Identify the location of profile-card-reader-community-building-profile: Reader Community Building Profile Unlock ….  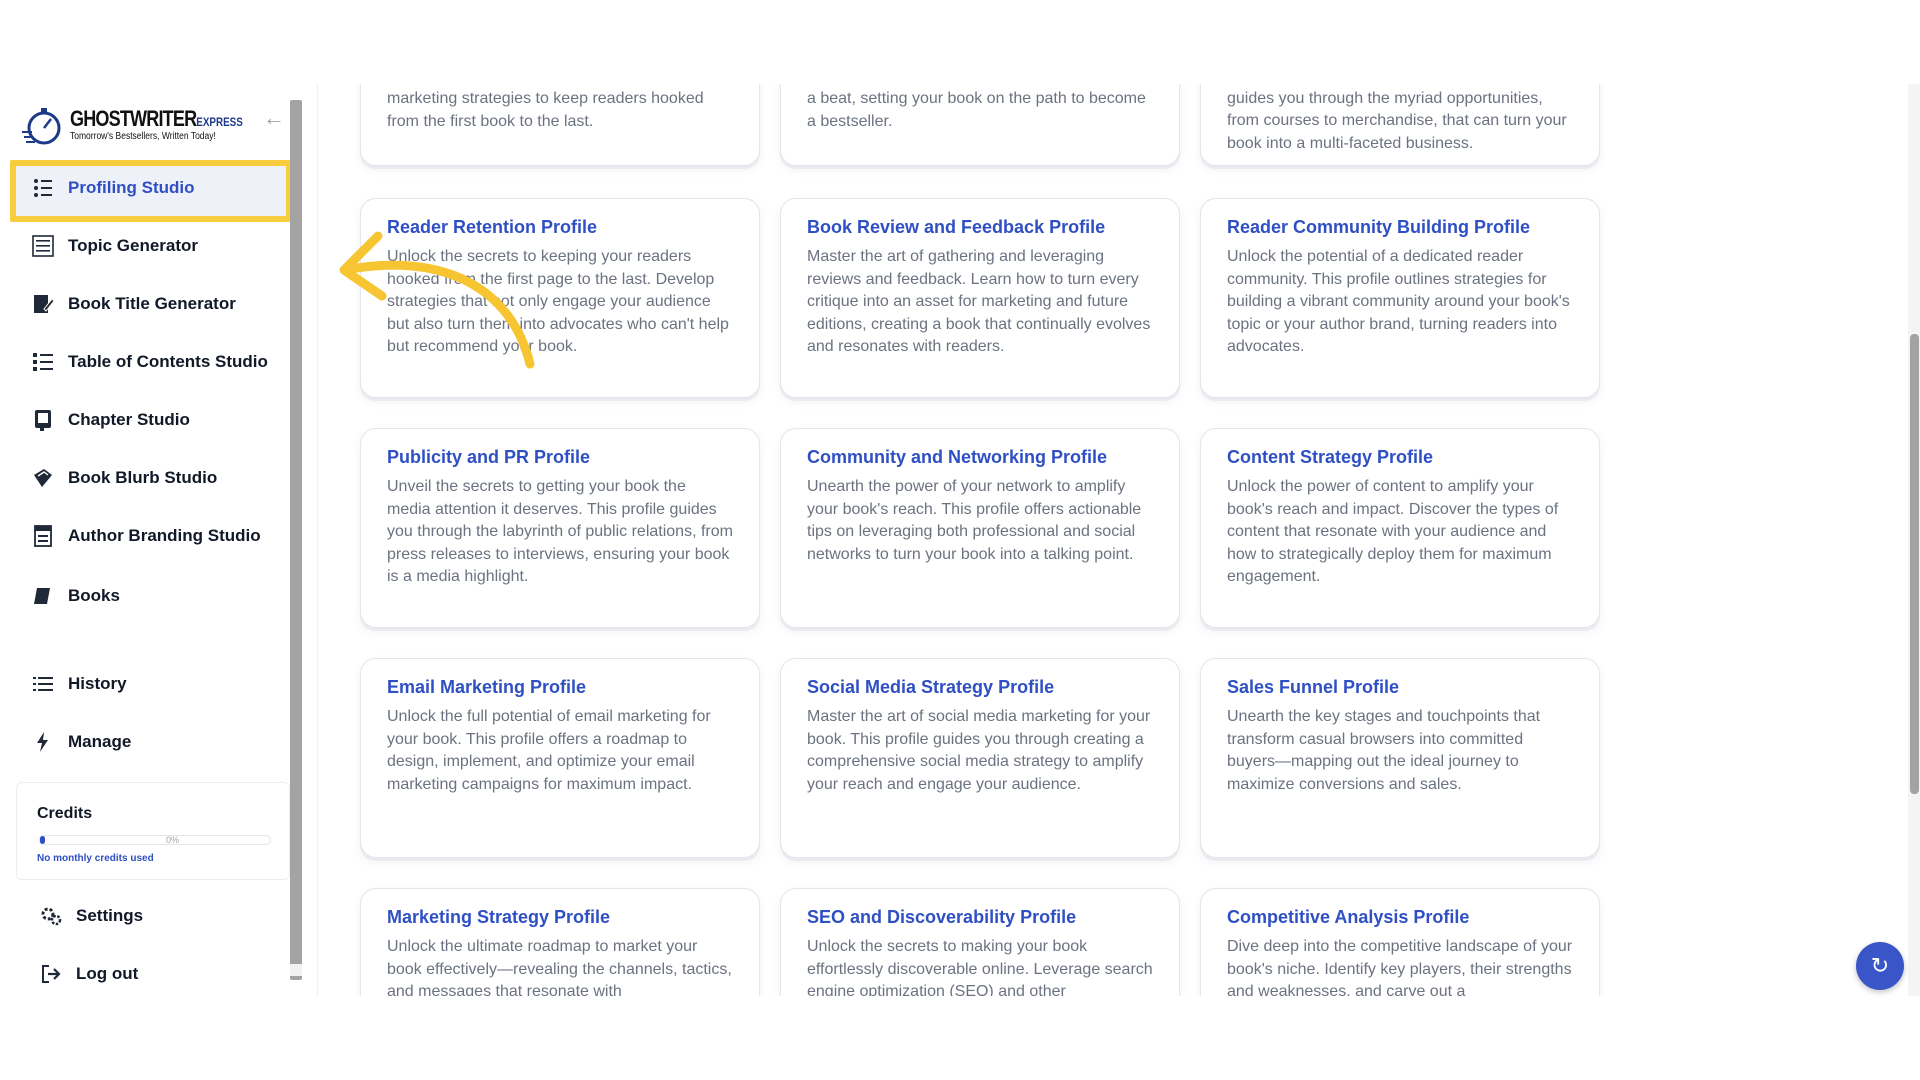
(1400, 298).